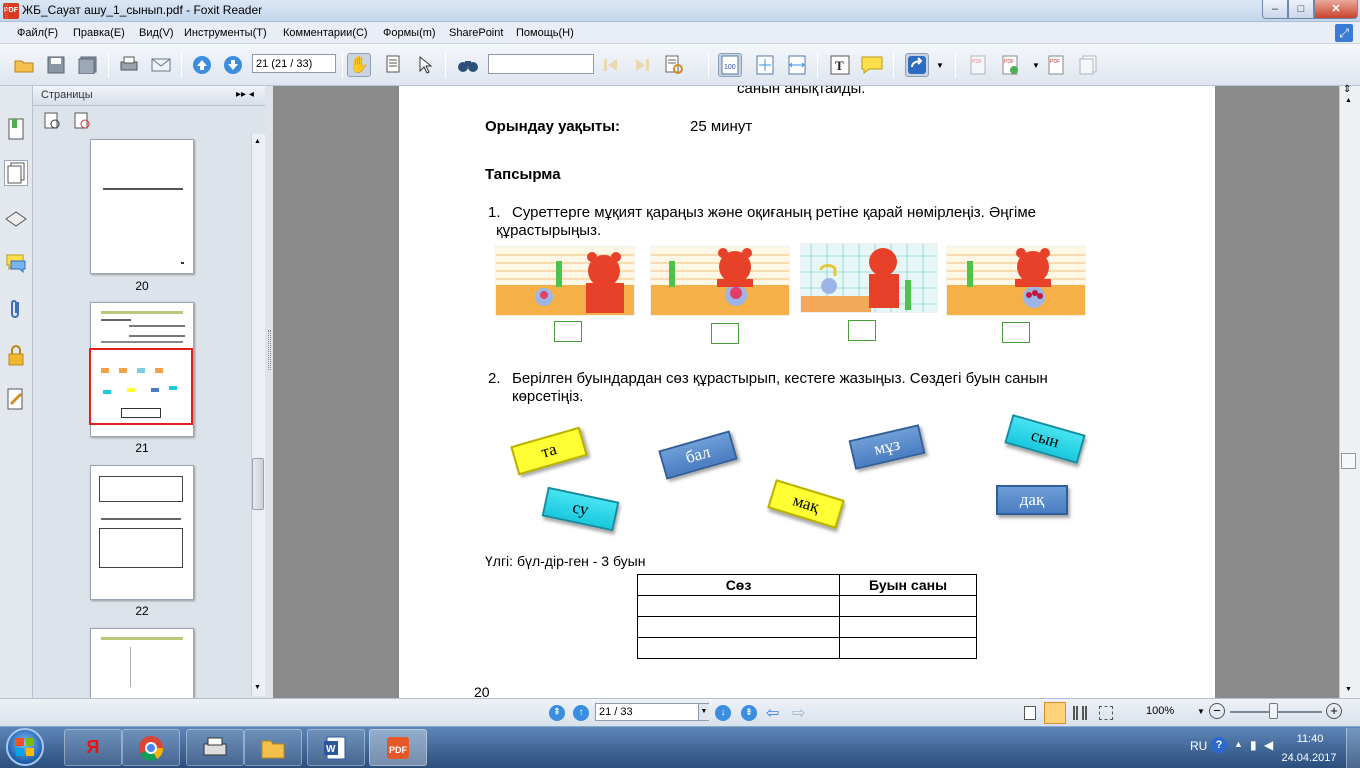 The image size is (1360, 768). I want to click on volume-icon: ◀, so click(1268, 745).